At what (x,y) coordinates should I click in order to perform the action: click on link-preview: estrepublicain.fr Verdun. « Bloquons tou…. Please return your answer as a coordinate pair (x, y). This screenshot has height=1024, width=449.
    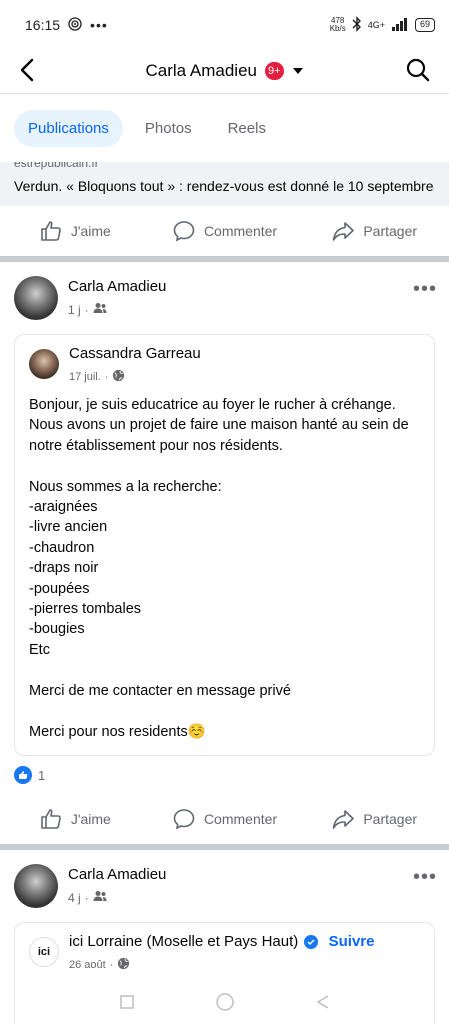
    Looking at the image, I should click on (224, 184).